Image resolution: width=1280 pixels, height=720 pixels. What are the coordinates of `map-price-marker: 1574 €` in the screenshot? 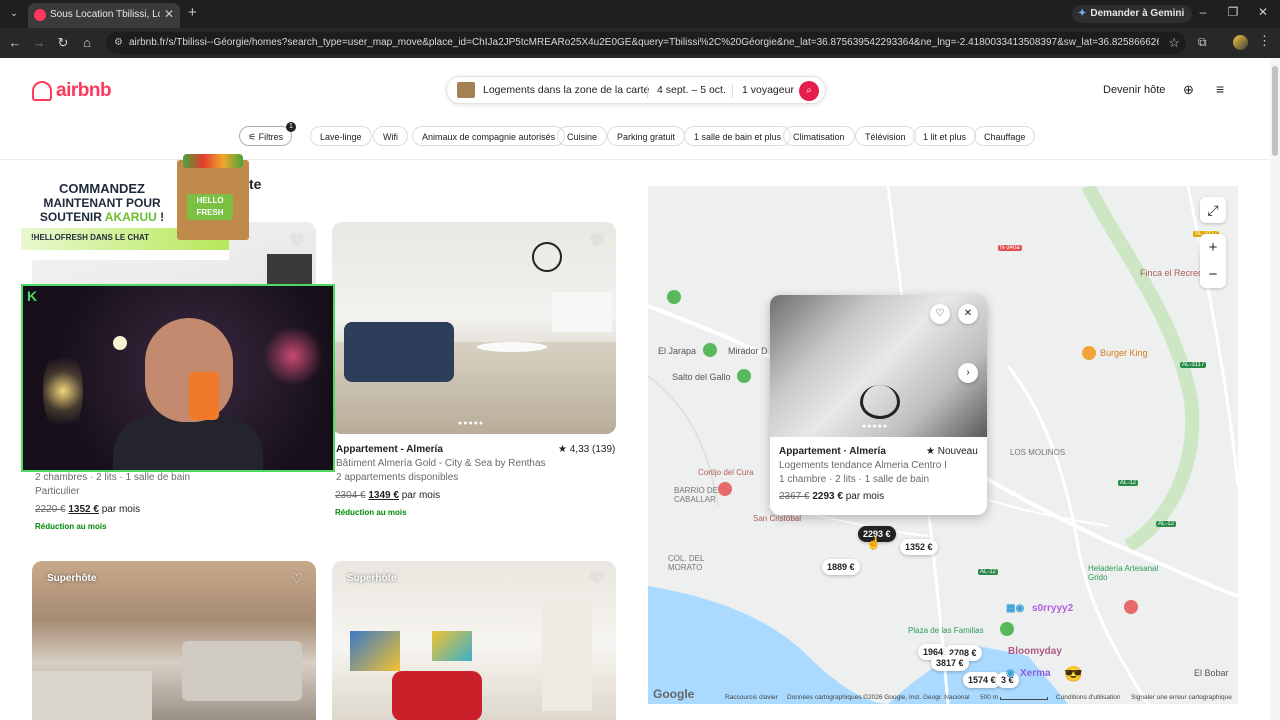 It's located at (982, 680).